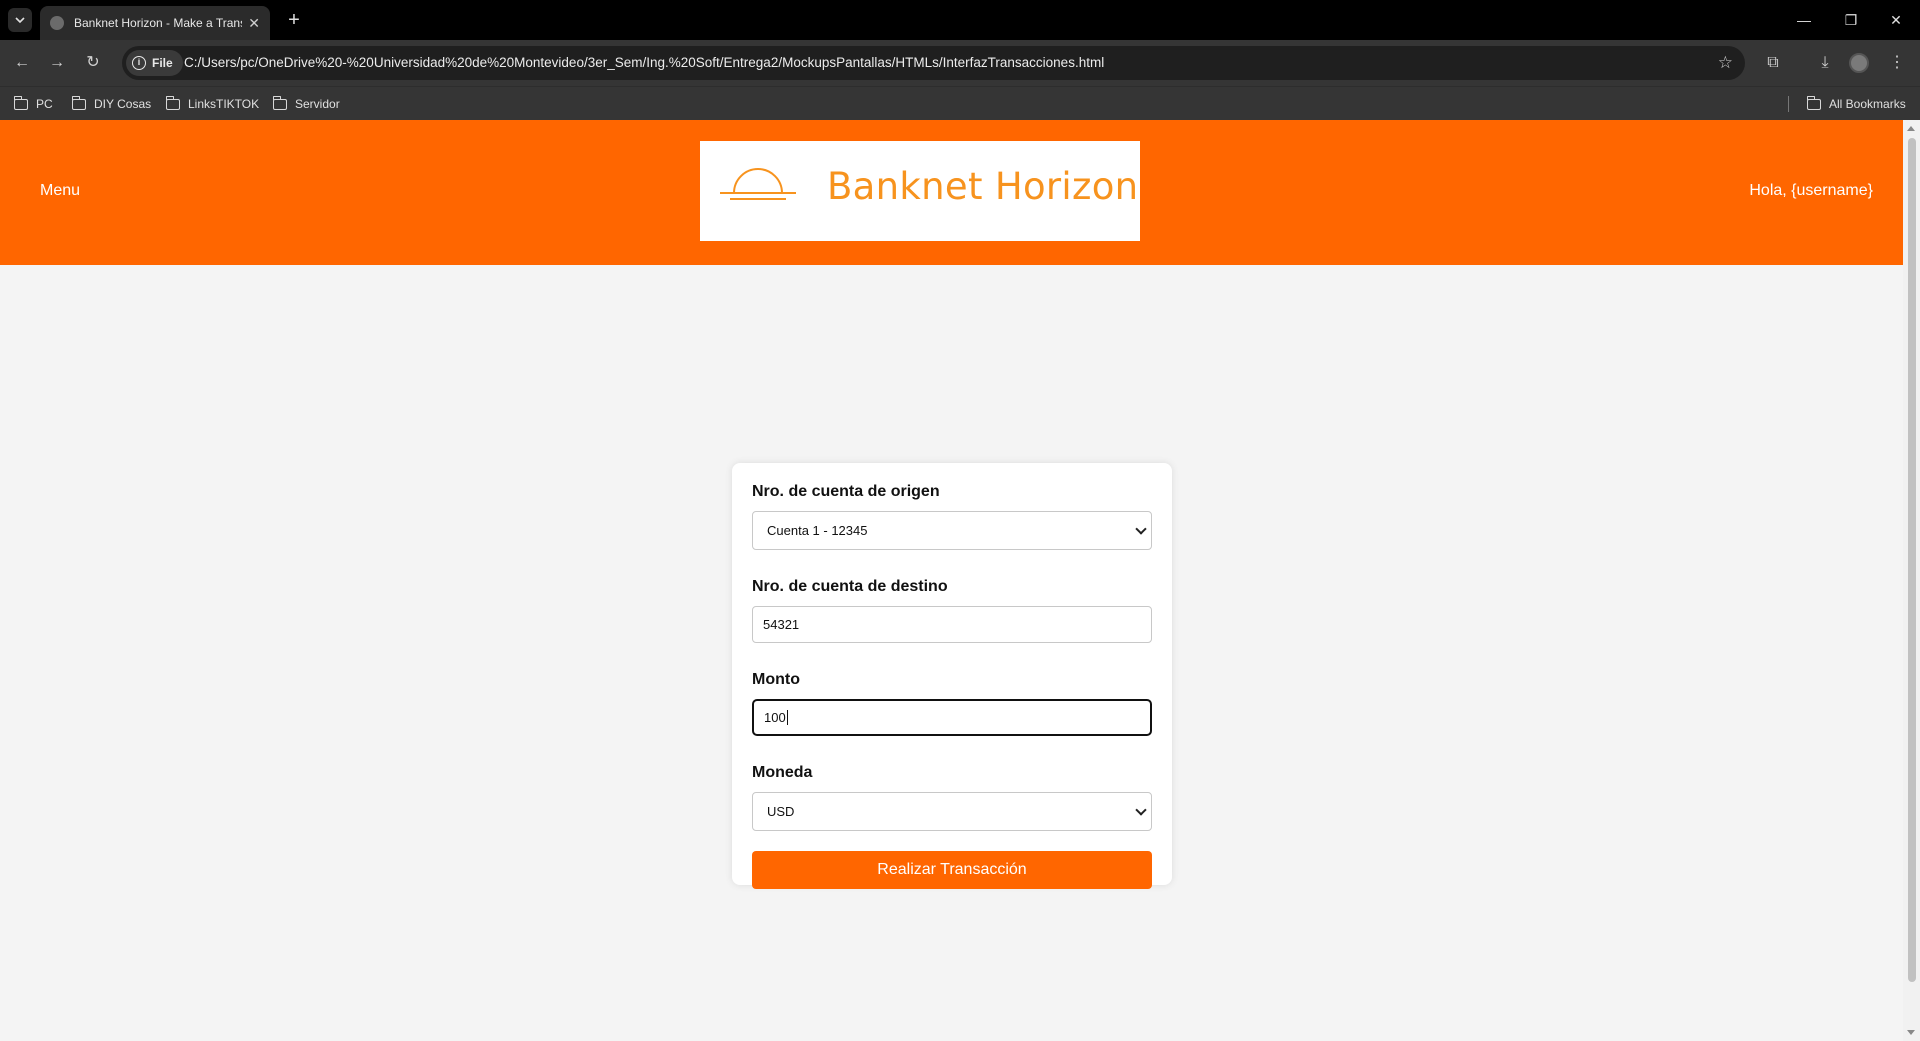 The image size is (1920, 1041). What do you see at coordinates (775, 717) in the screenshot?
I see `amount-value: 100` at bounding box center [775, 717].